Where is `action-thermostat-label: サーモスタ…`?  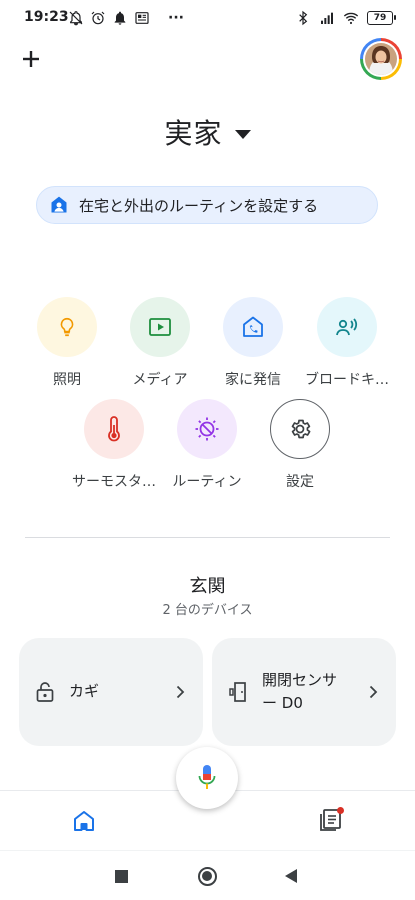 action-thermostat-label: サーモスタ… is located at coordinates (114, 482).